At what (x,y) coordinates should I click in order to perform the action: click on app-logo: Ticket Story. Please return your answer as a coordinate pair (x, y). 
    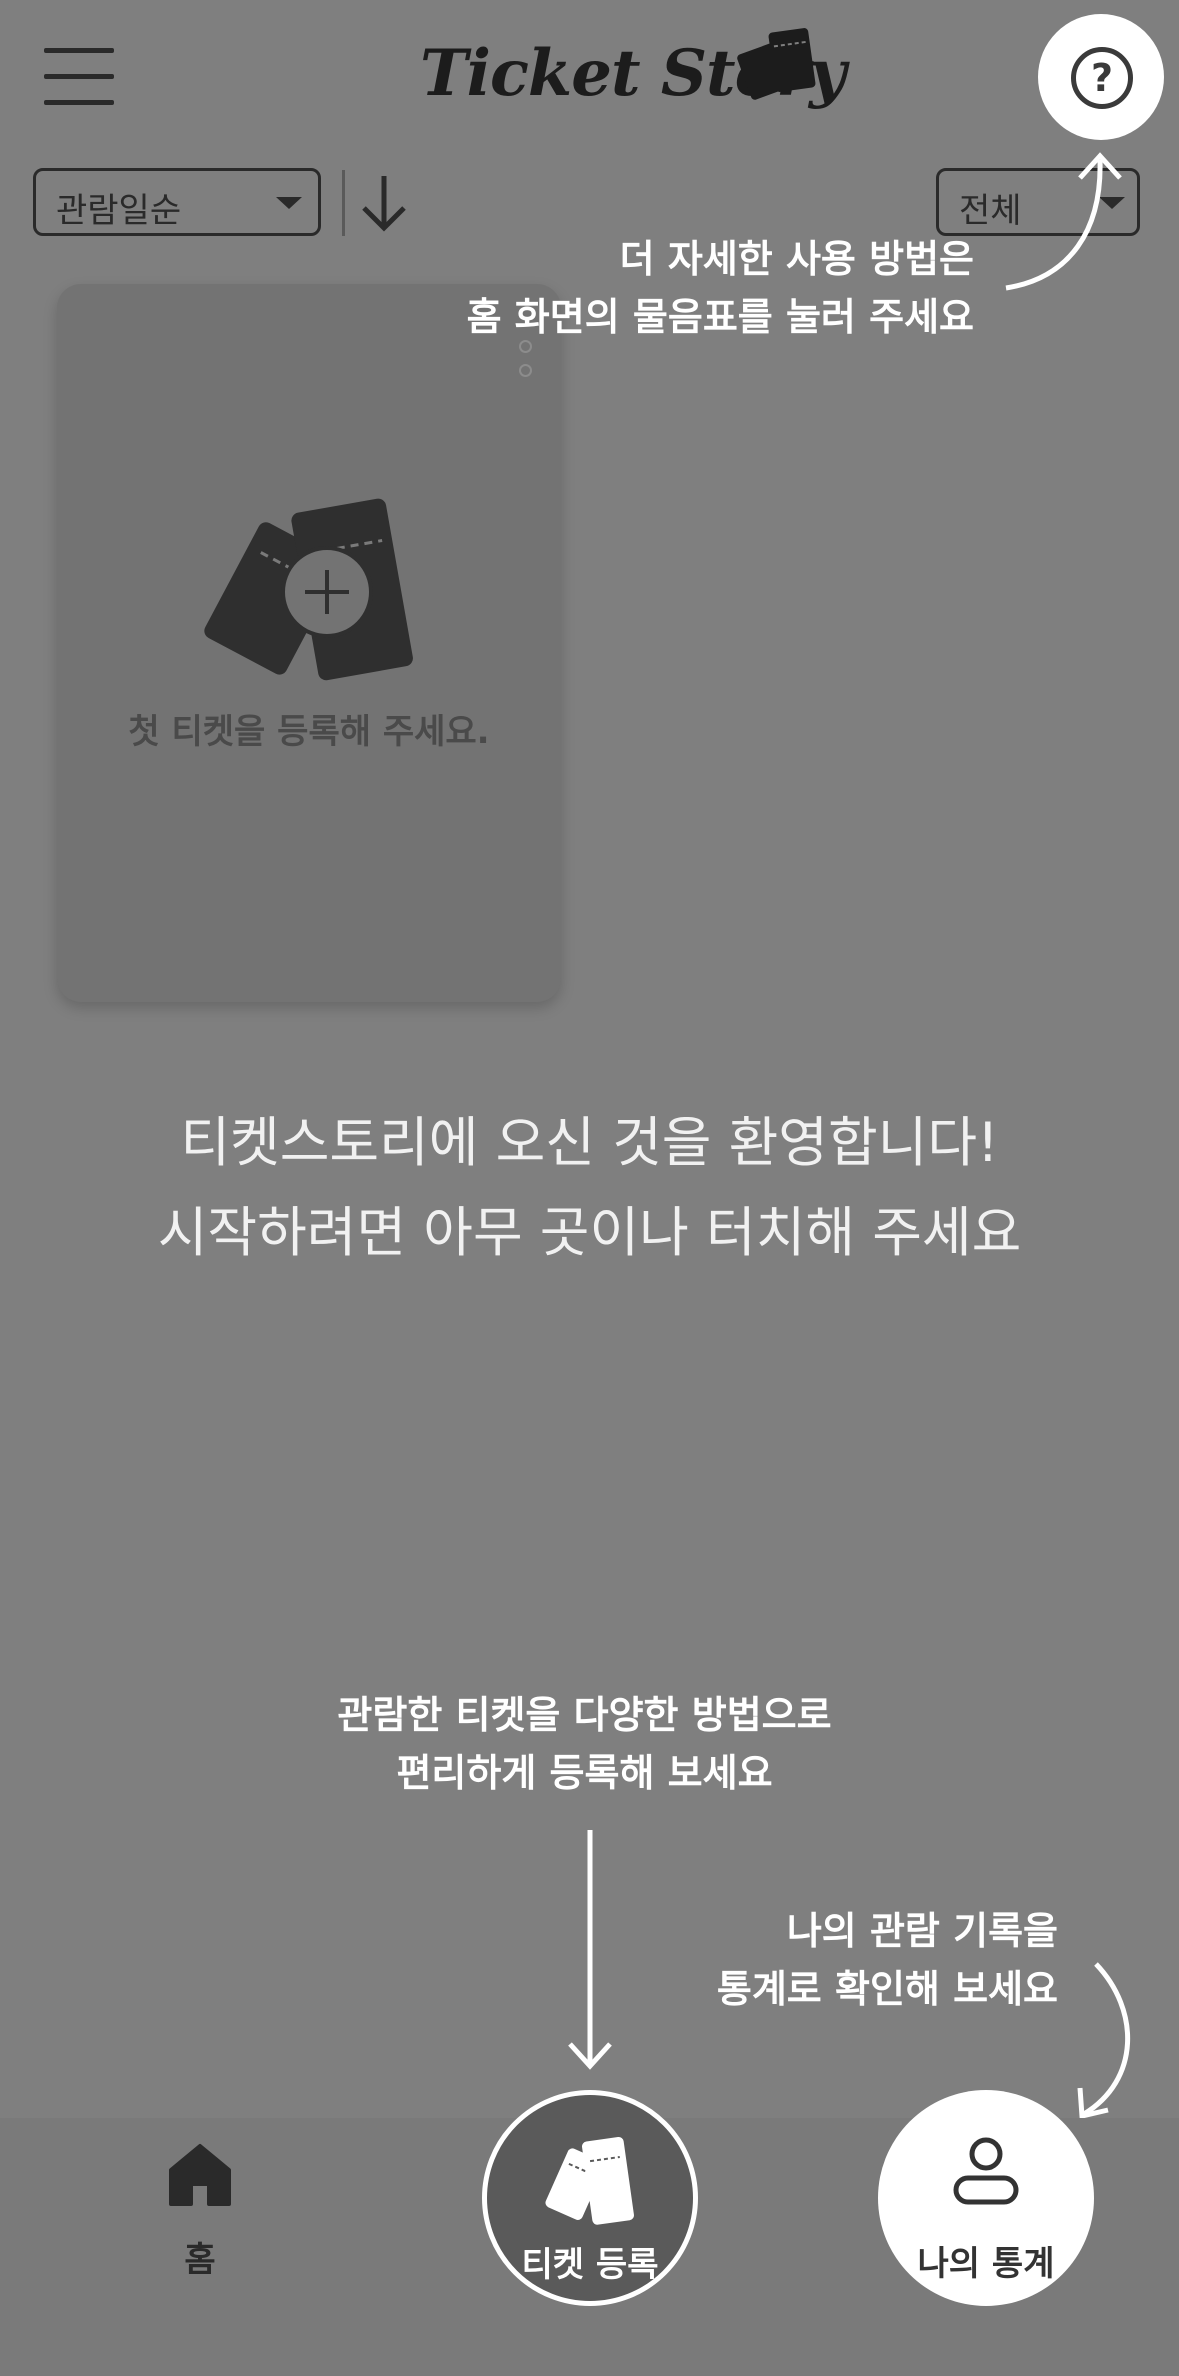
    Looking at the image, I should click on (633, 83).